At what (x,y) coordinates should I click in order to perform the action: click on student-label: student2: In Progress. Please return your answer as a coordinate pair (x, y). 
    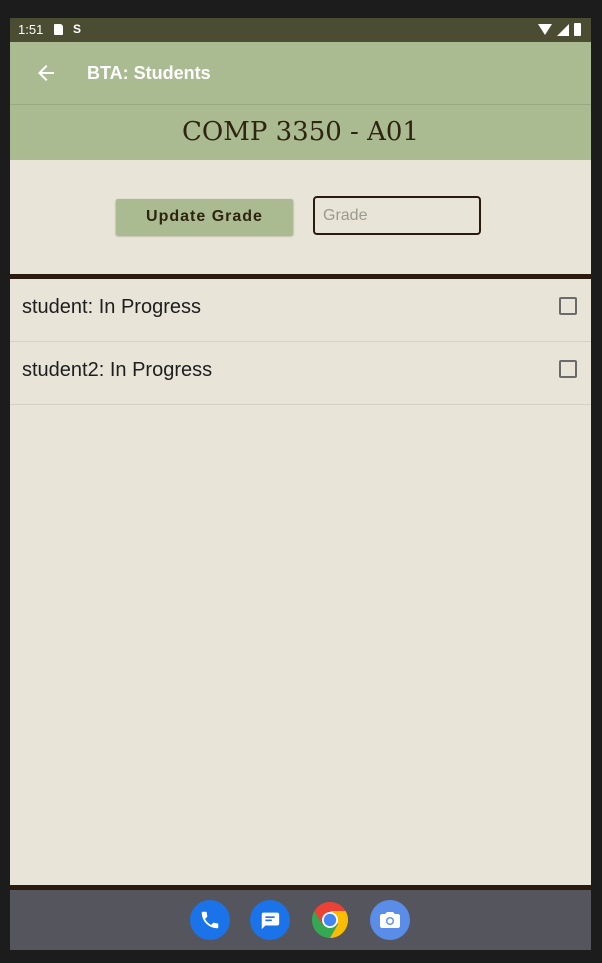
    Looking at the image, I should click on (117, 370).